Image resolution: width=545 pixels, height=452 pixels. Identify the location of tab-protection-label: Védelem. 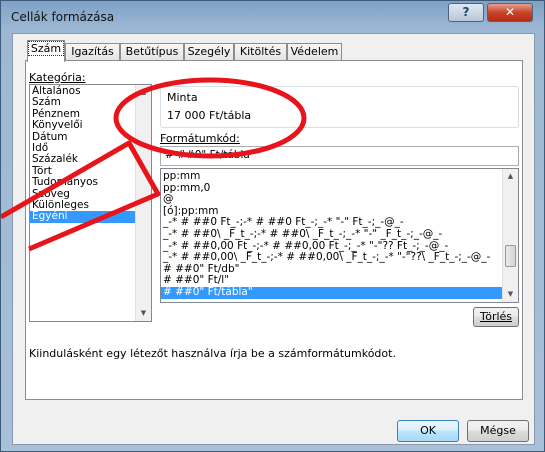
(314, 51).